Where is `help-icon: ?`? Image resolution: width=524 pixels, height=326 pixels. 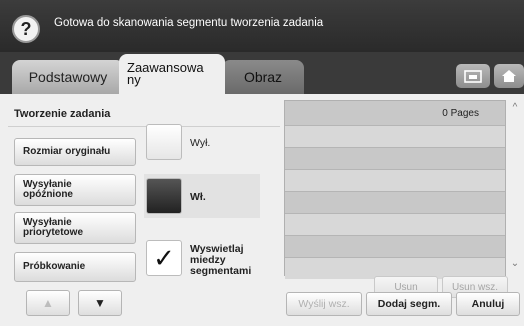 help-icon: ? is located at coordinates (26, 29).